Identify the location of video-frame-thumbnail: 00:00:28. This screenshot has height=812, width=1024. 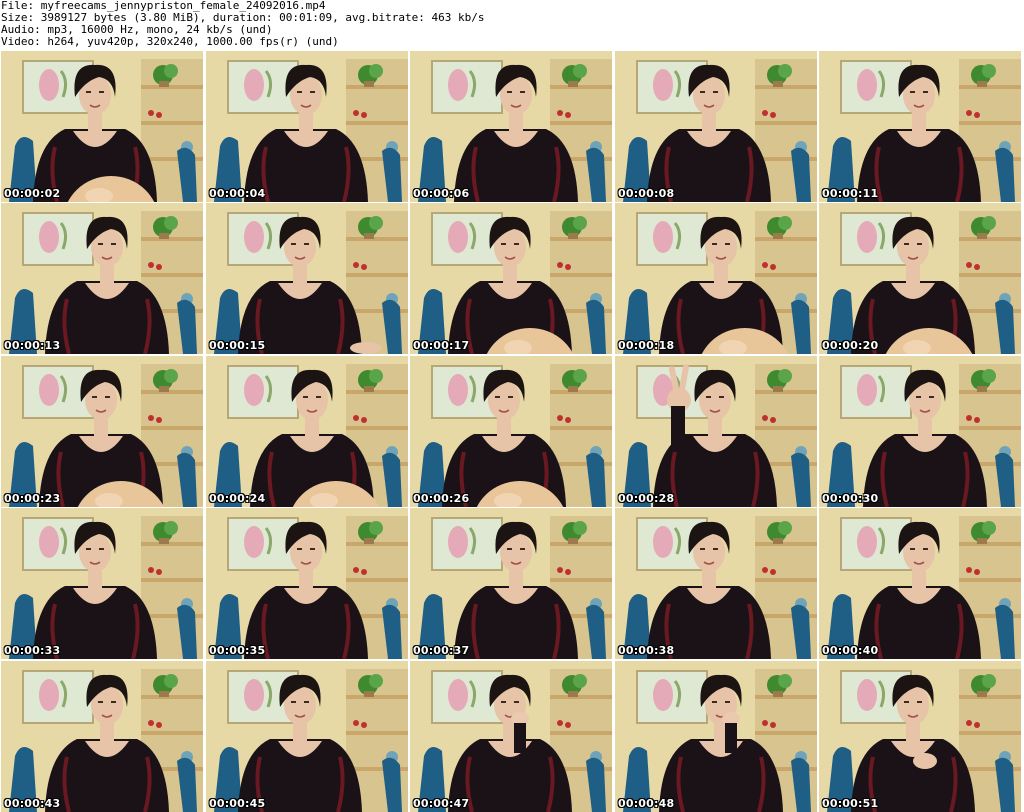
(716, 431).